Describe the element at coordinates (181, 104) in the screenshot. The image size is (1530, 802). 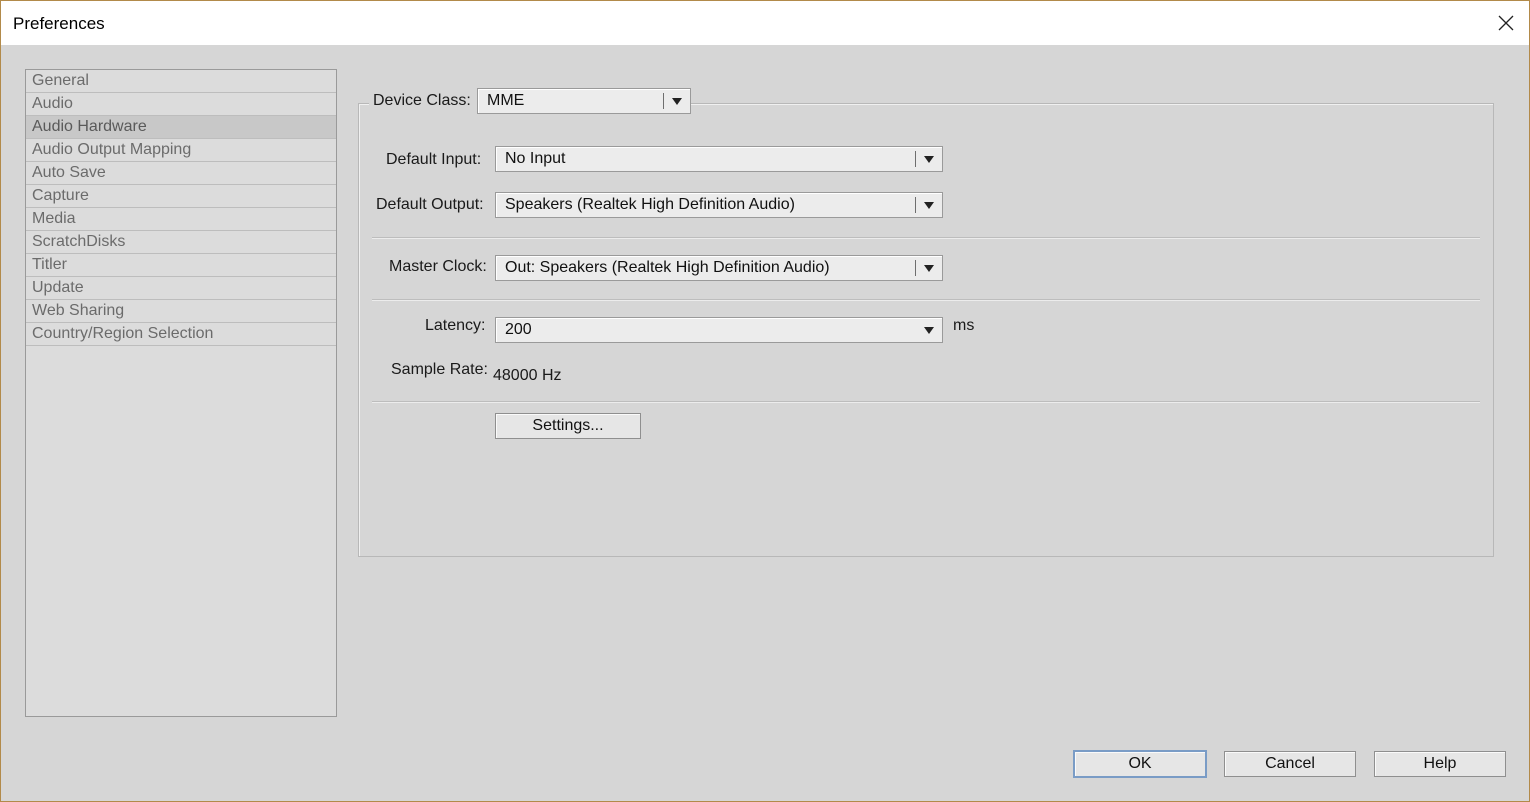
I see `sidebar-item-audio: Audio` at that location.